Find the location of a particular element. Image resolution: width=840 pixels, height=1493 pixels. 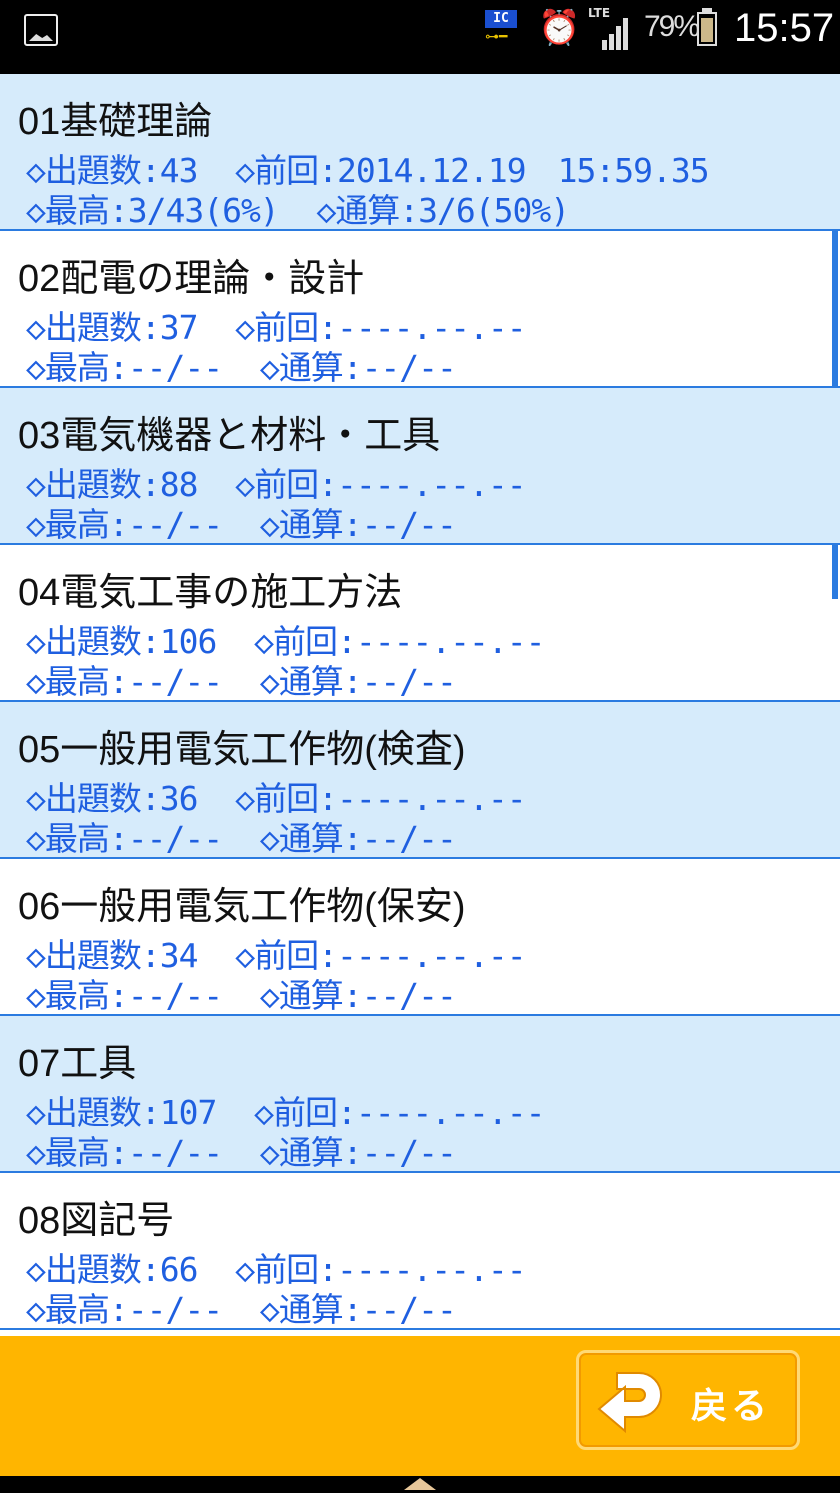

navigation-bar is located at coordinates (420, 1484).